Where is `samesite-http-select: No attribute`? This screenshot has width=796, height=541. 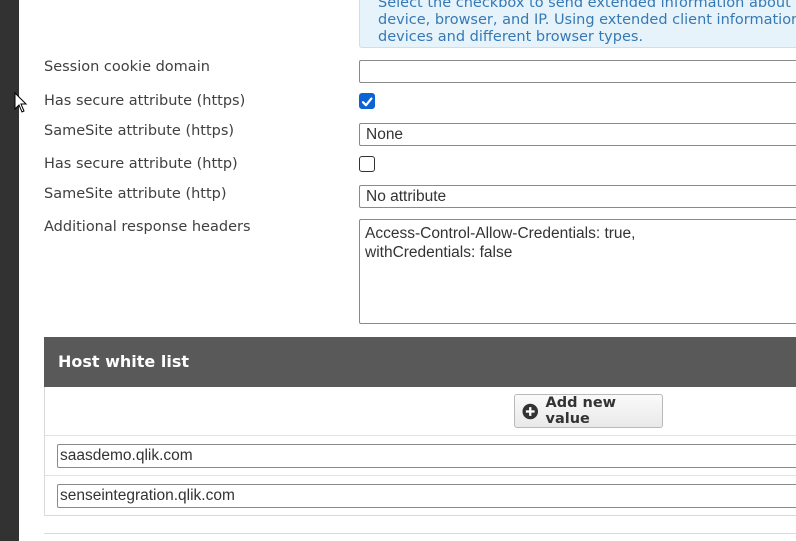
samesite-http-select: No attribute is located at coordinates (577, 196).